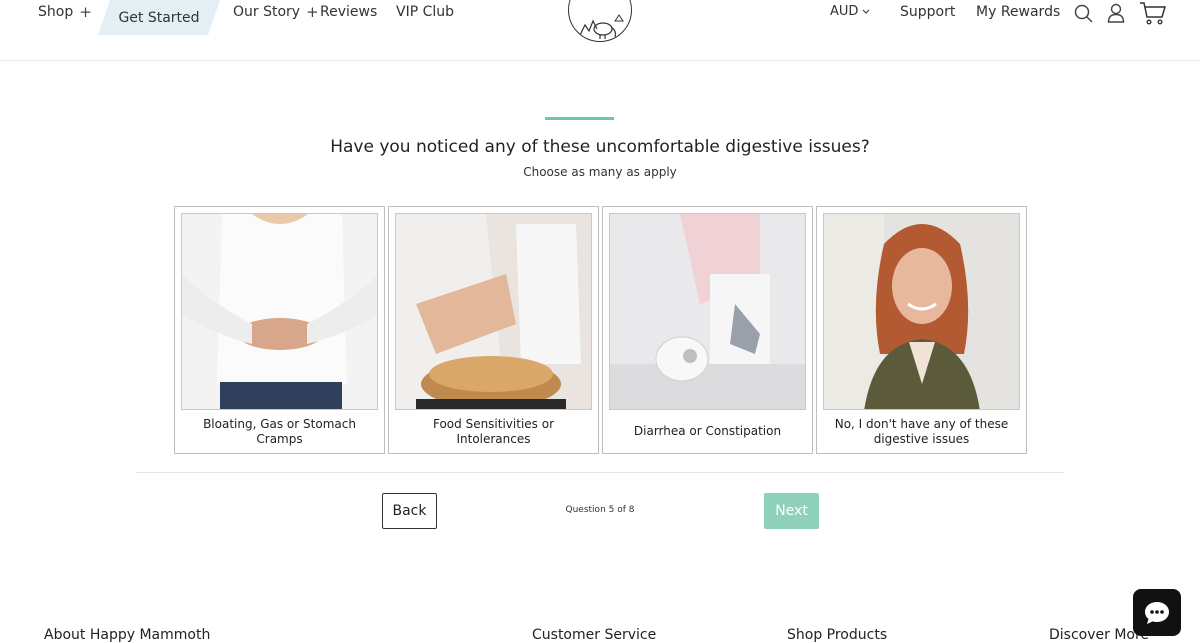 The height and width of the screenshot is (643, 1200). I want to click on footer-heading-customer-service: Customer Service, so click(594, 635).